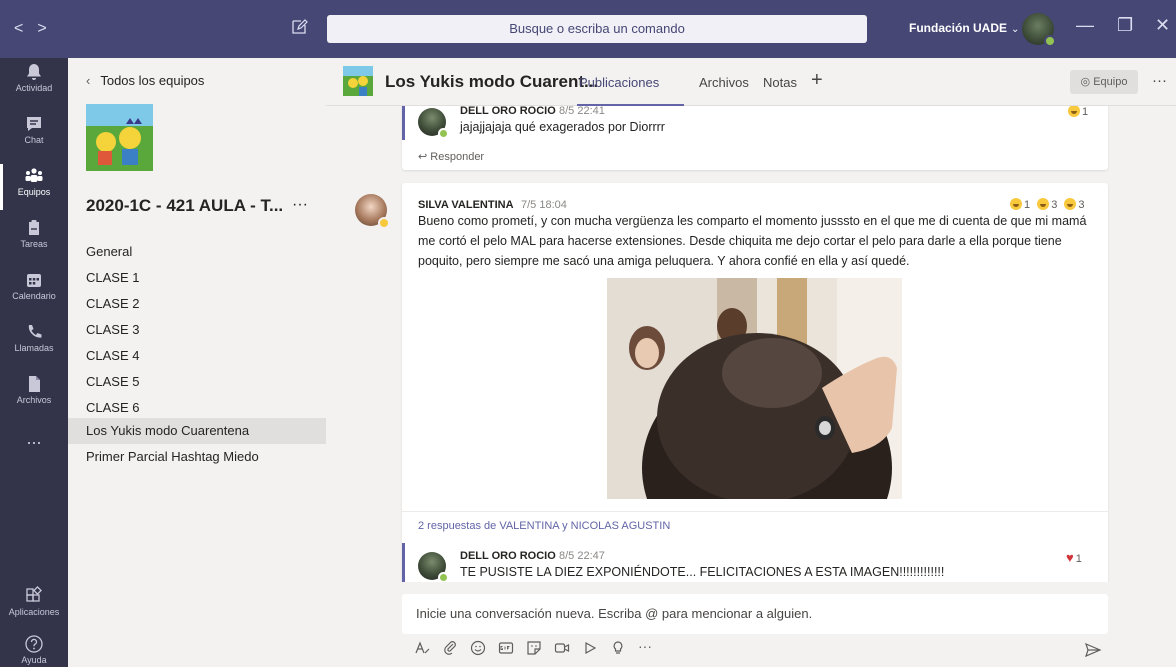  What do you see at coordinates (34, 348) in the screenshot?
I see `rail-item-label: Llamadas` at bounding box center [34, 348].